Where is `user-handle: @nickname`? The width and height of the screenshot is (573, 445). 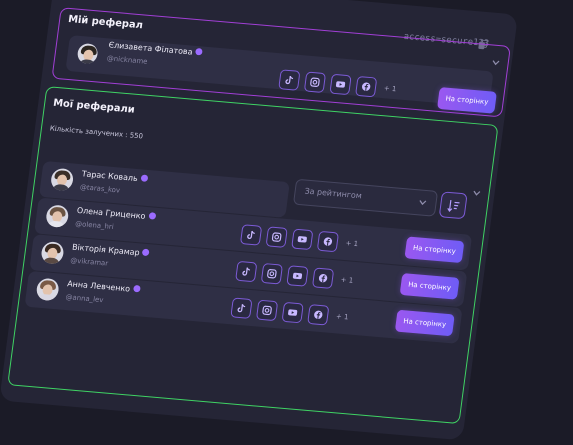 user-handle: @nickname is located at coordinates (127, 60).